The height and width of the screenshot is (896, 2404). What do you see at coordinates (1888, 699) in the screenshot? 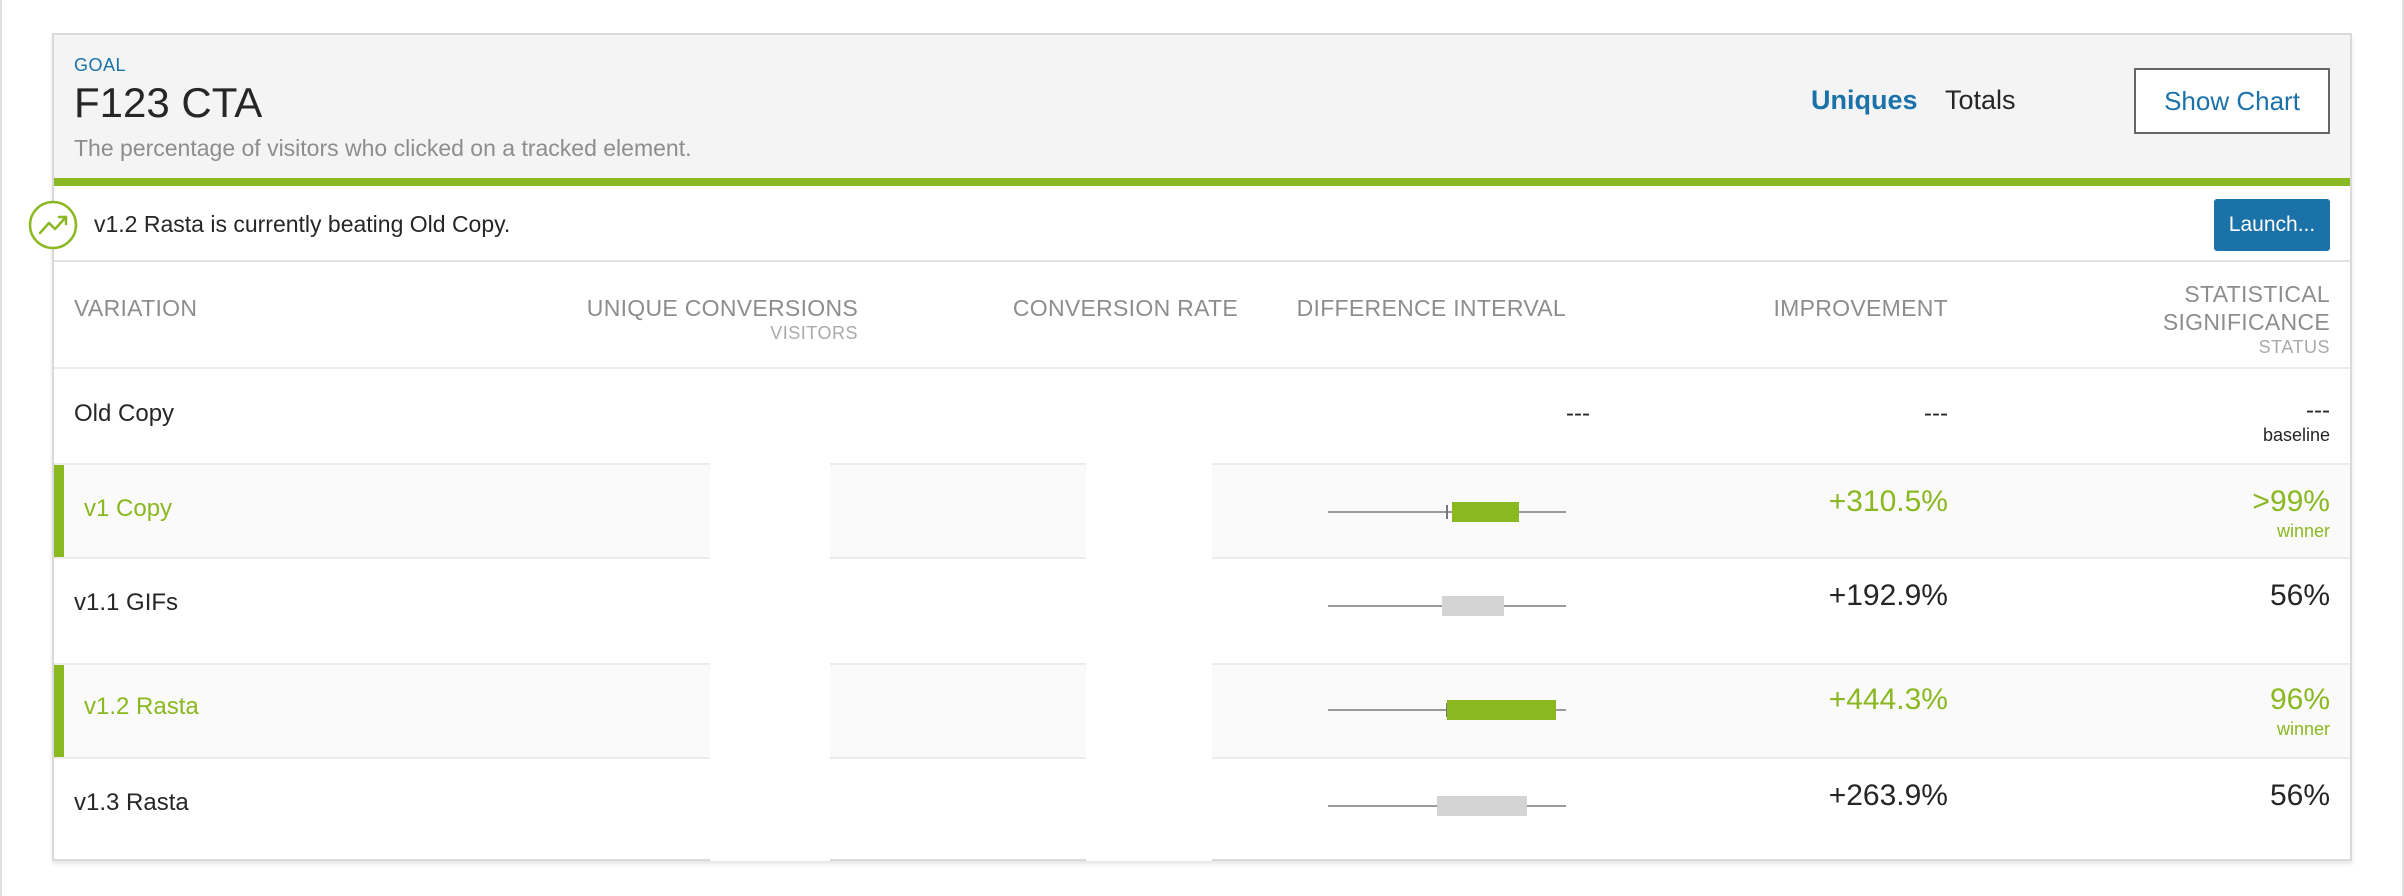
I see `improvement-value: +444.3%` at bounding box center [1888, 699].